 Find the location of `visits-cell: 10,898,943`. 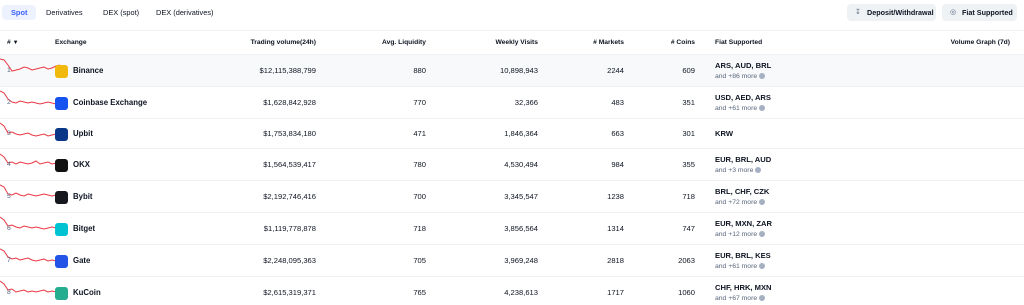

visits-cell: 10,898,943 is located at coordinates (518, 70).